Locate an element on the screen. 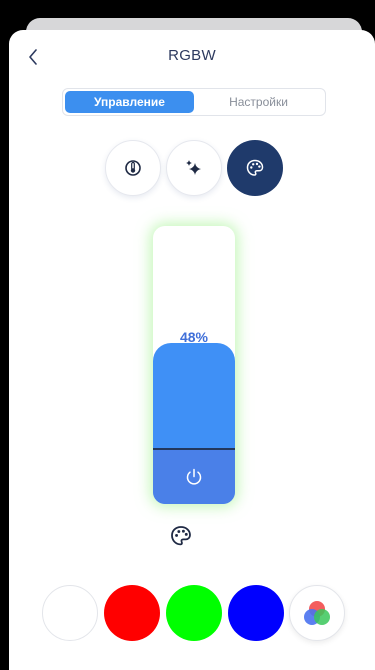 The image size is (375, 670). color-swatch-blue is located at coordinates (256, 613).